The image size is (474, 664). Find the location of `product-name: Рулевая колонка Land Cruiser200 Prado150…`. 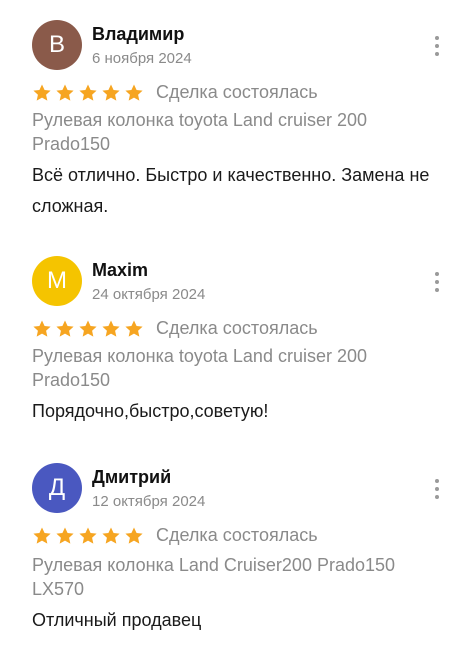

product-name: Рулевая колонка Land Cruiser200 Prado150… is located at coordinates (237, 577).